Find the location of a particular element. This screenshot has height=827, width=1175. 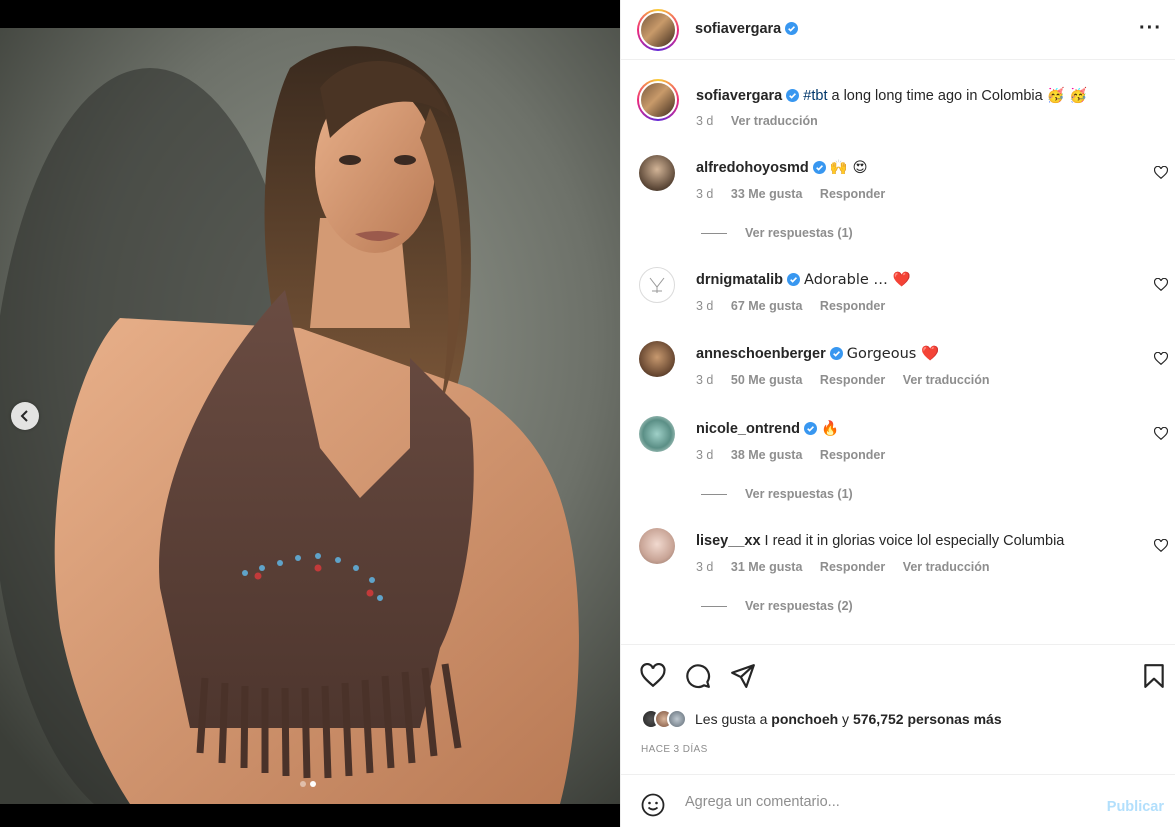

comment-meta: 3 d 31 Me gusta Responder Ver traducción is located at coordinates (850, 567).